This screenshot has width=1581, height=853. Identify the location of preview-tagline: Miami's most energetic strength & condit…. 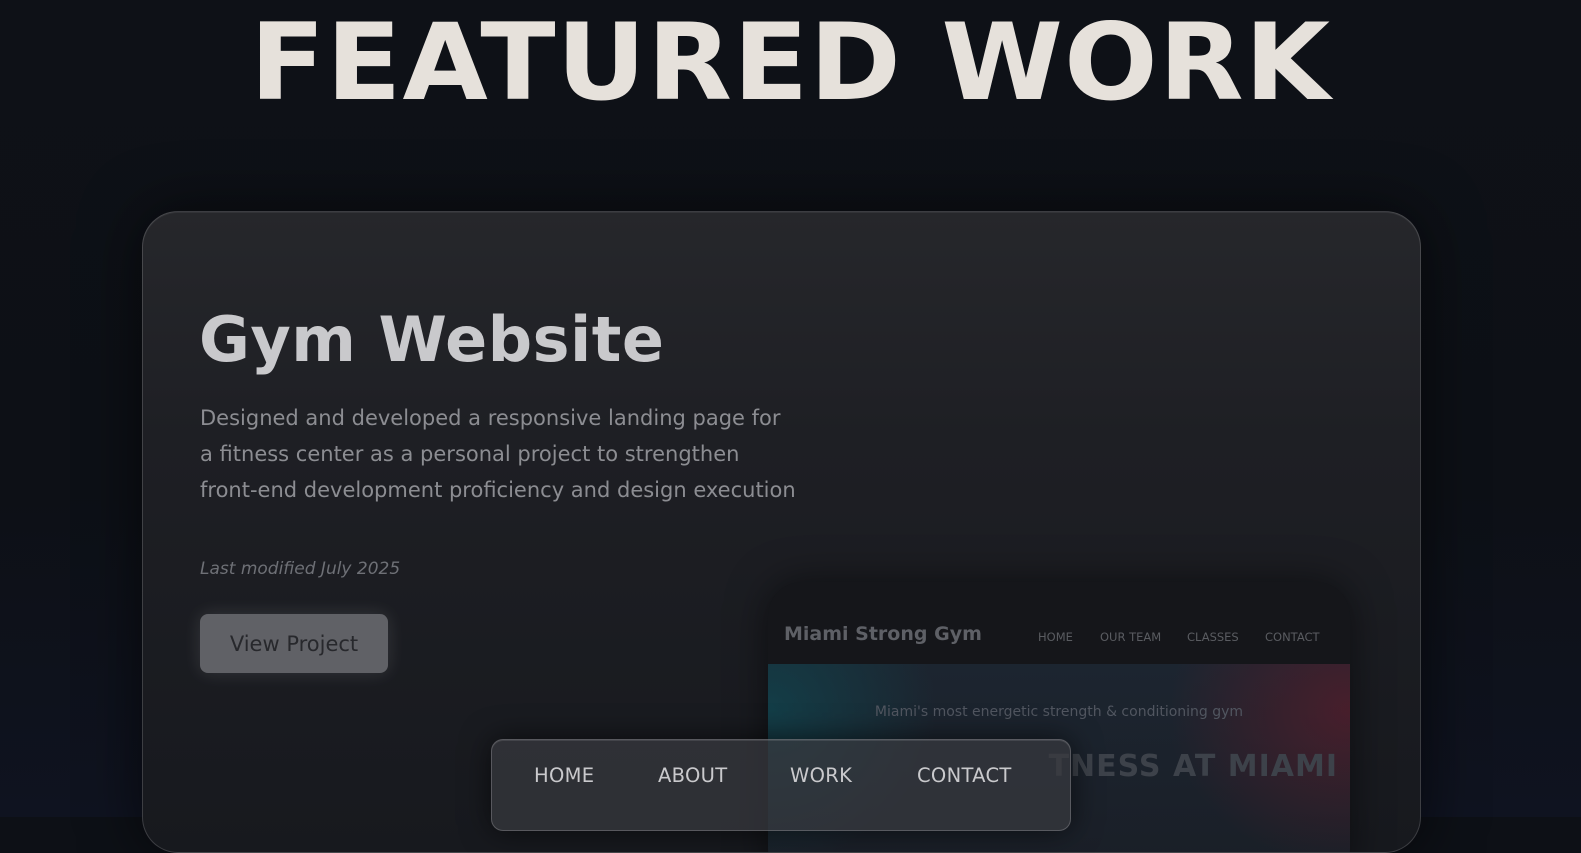
(1059, 712).